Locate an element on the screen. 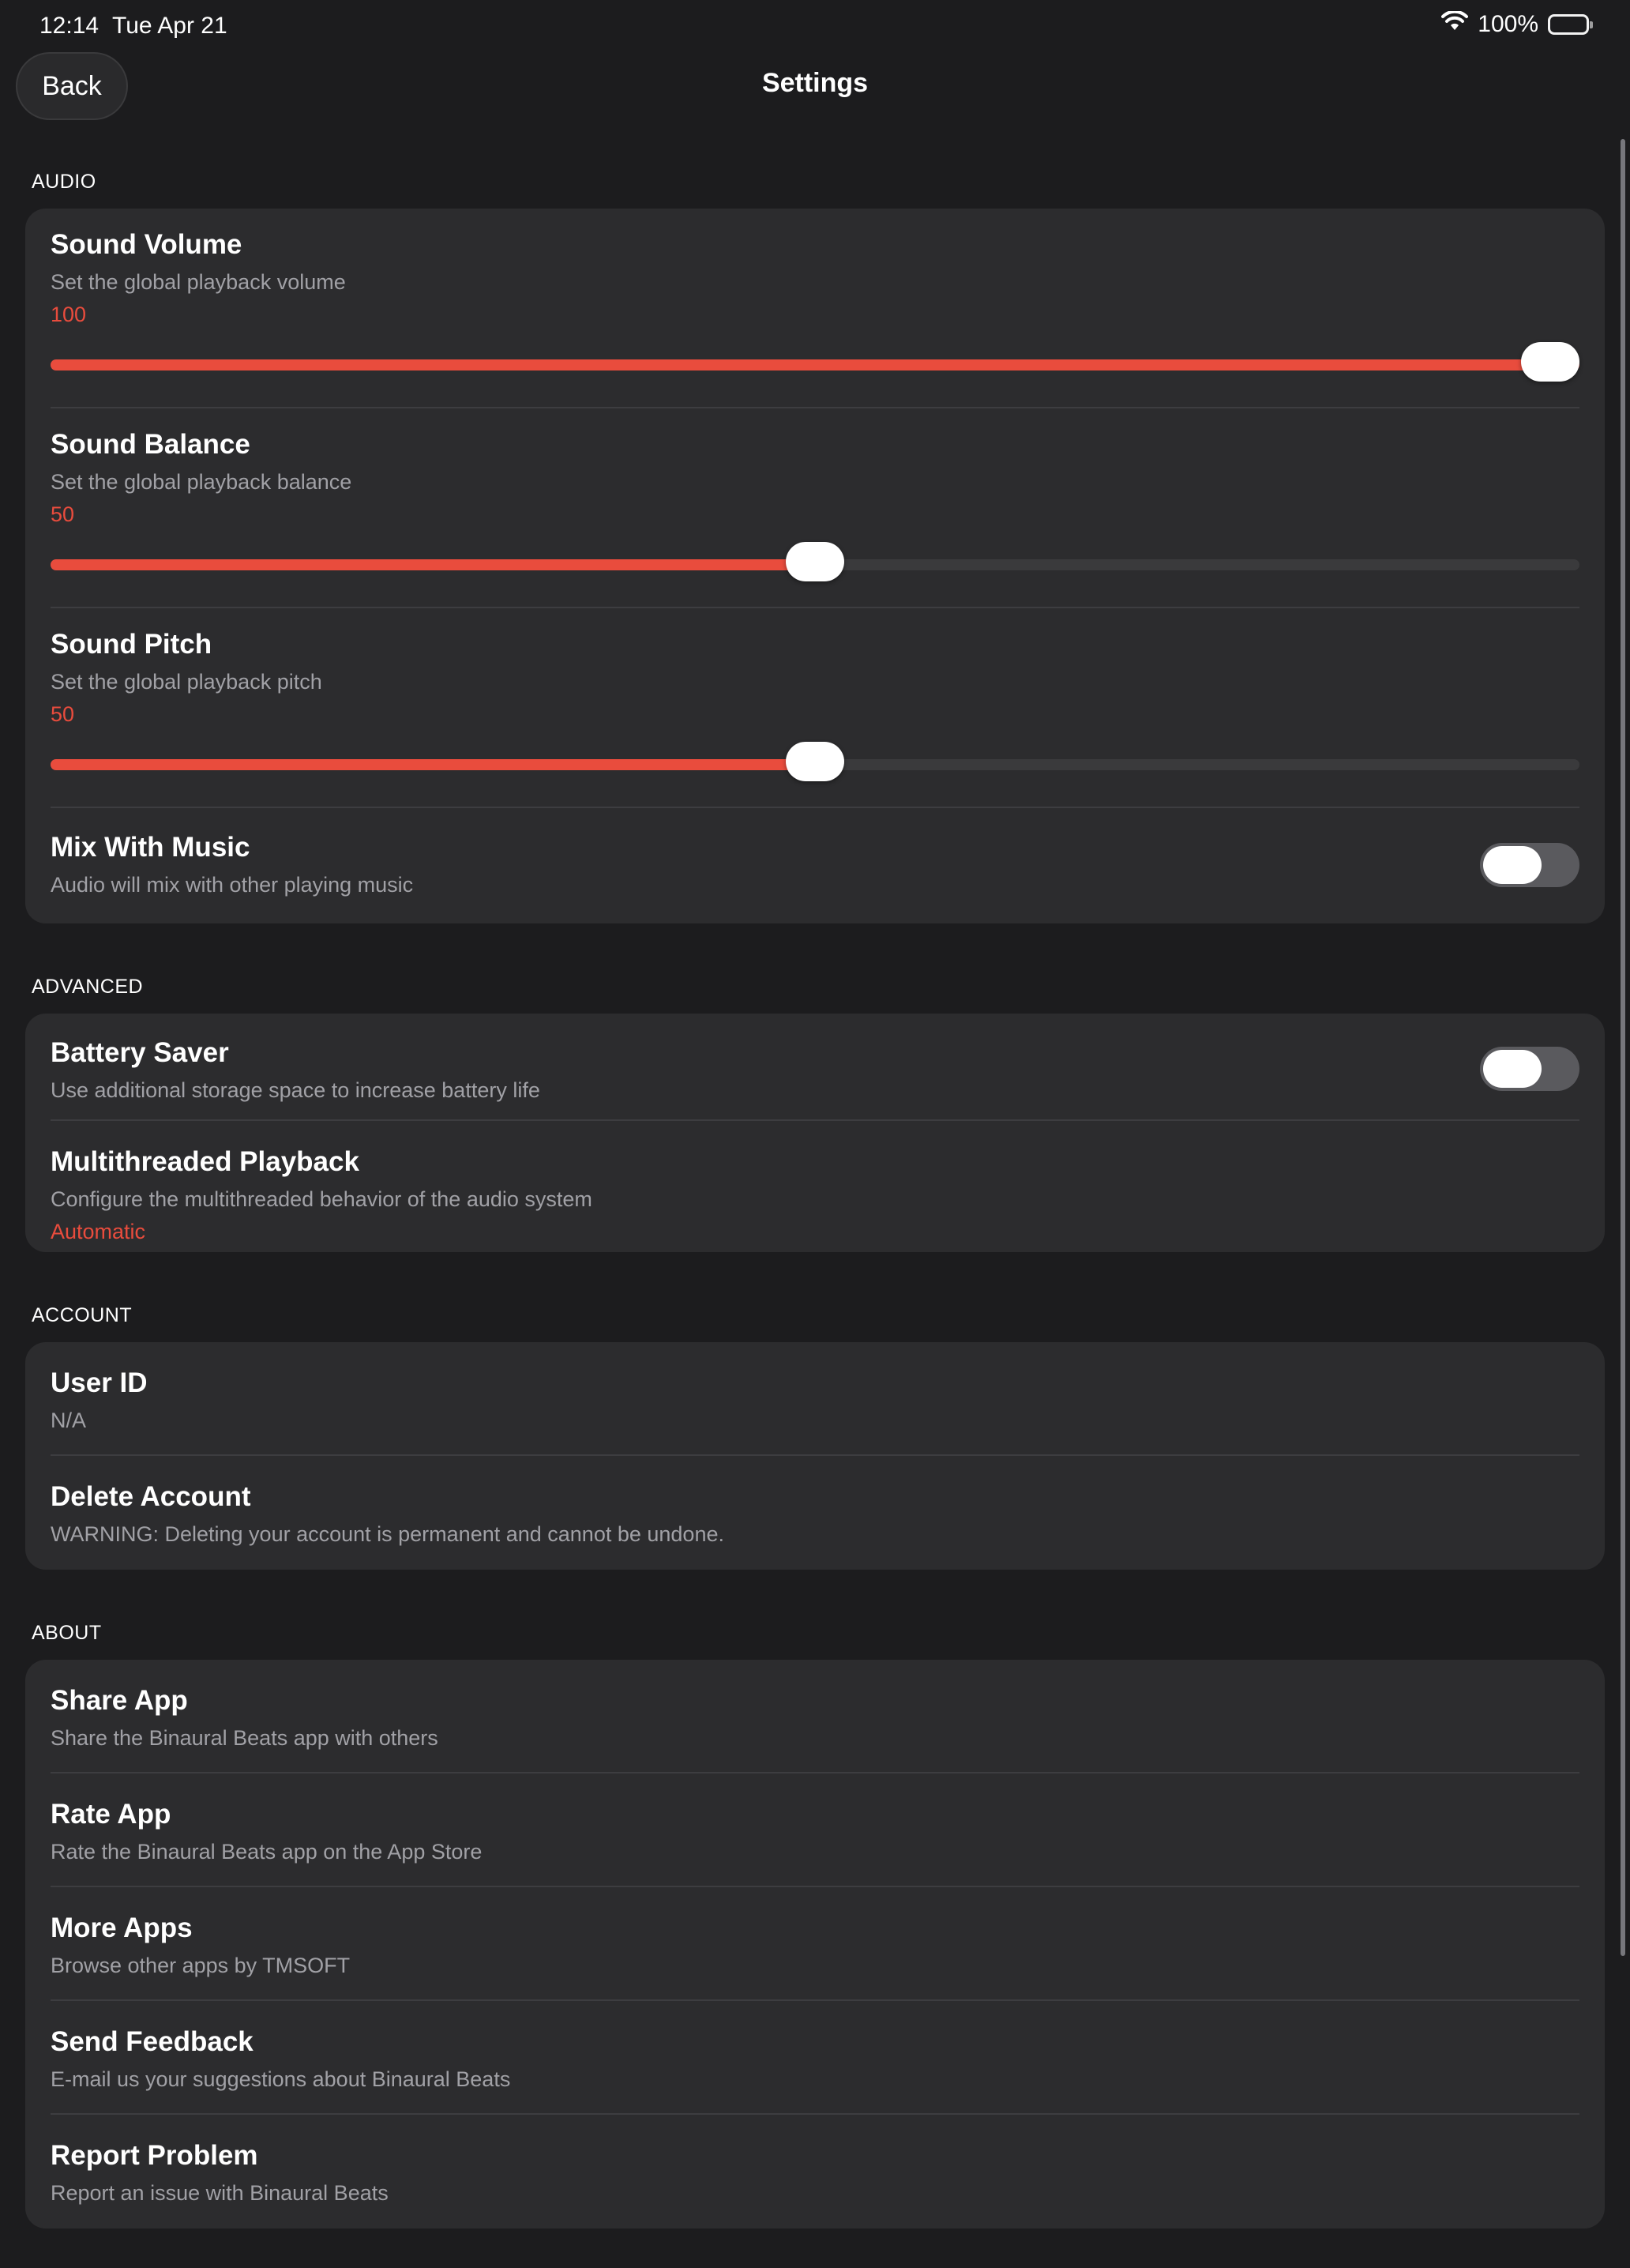 This screenshot has height=2268, width=1630. status-bar: 12:14 Tue Apr 21 100% is located at coordinates (815, 25).